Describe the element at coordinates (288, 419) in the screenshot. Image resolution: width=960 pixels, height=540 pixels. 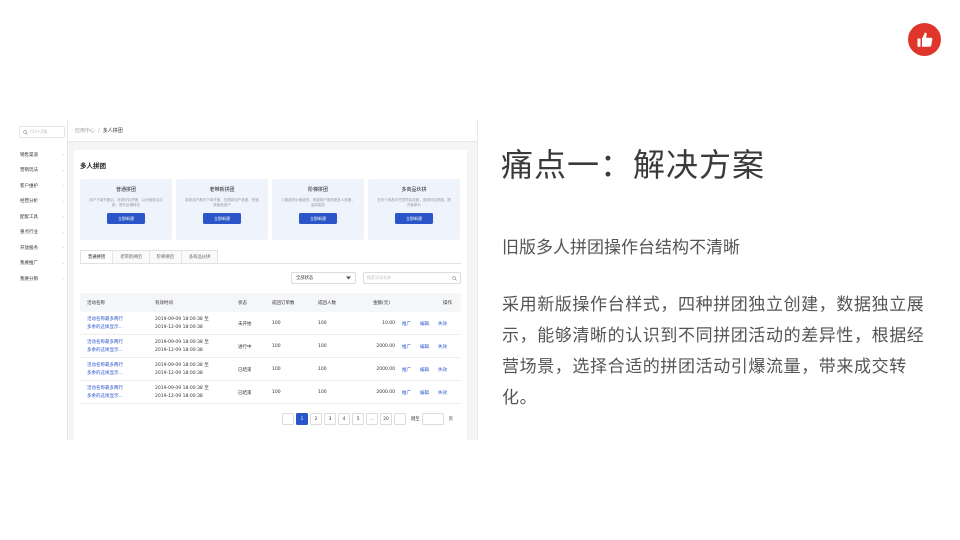
I see `prev-page-button: ‹` at that location.